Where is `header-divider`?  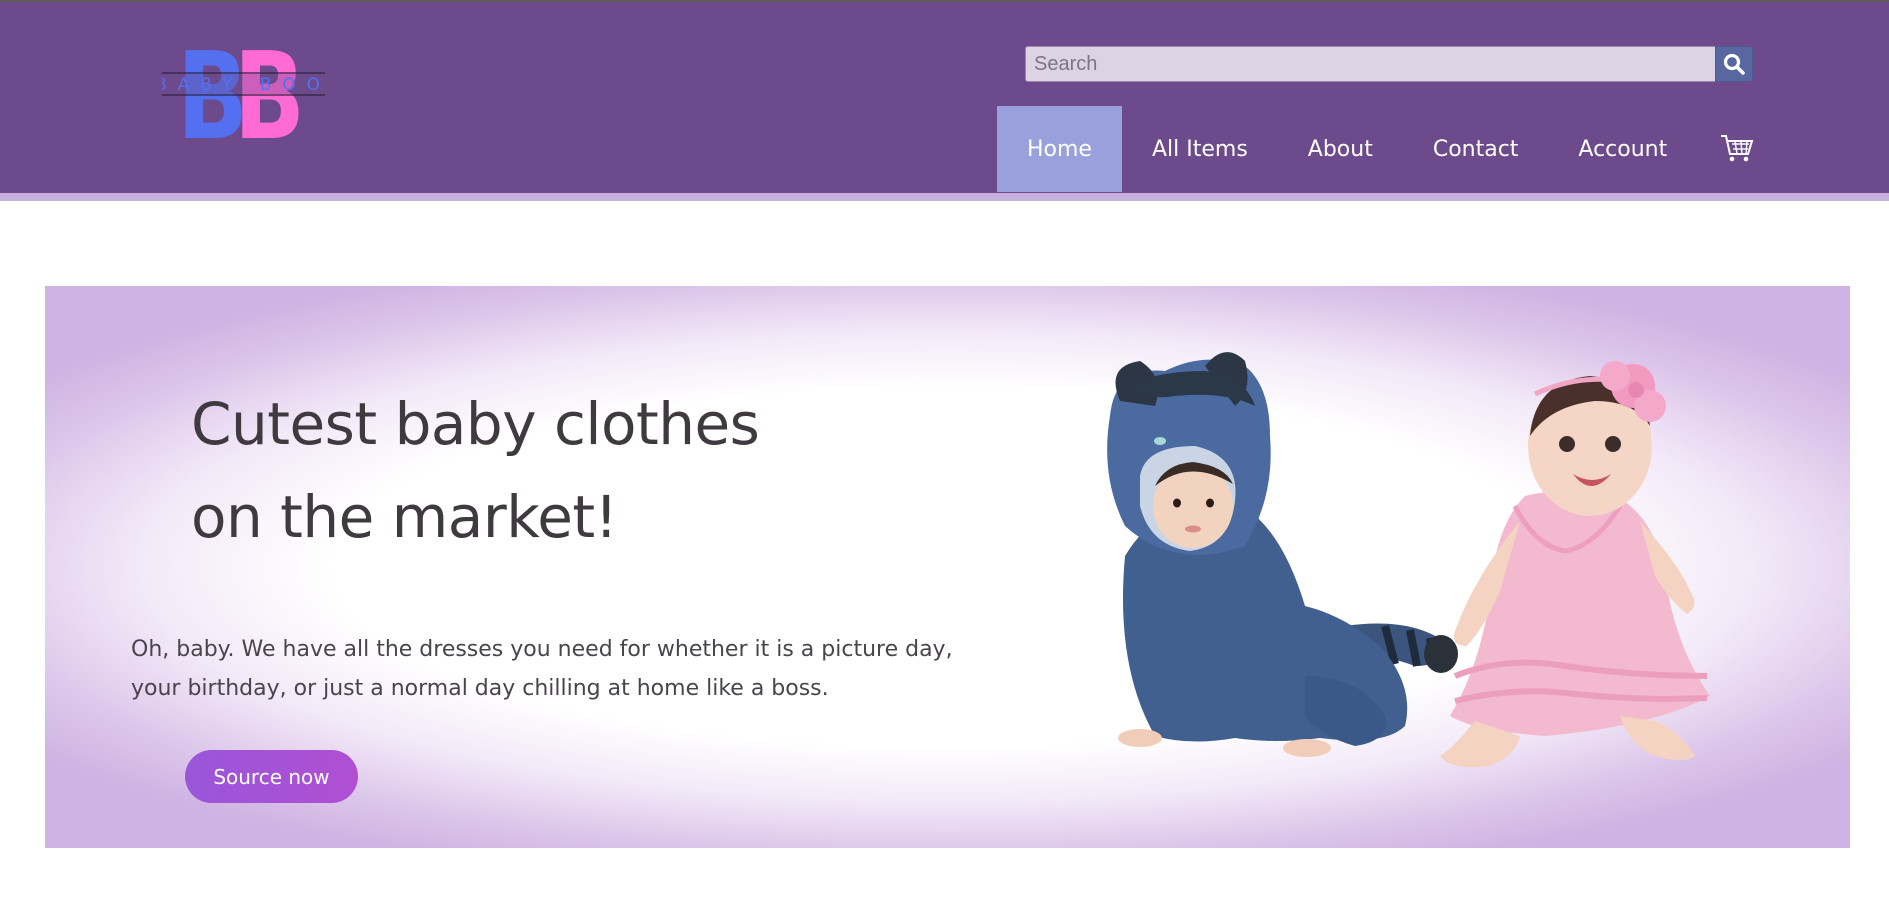 header-divider is located at coordinates (944, 197).